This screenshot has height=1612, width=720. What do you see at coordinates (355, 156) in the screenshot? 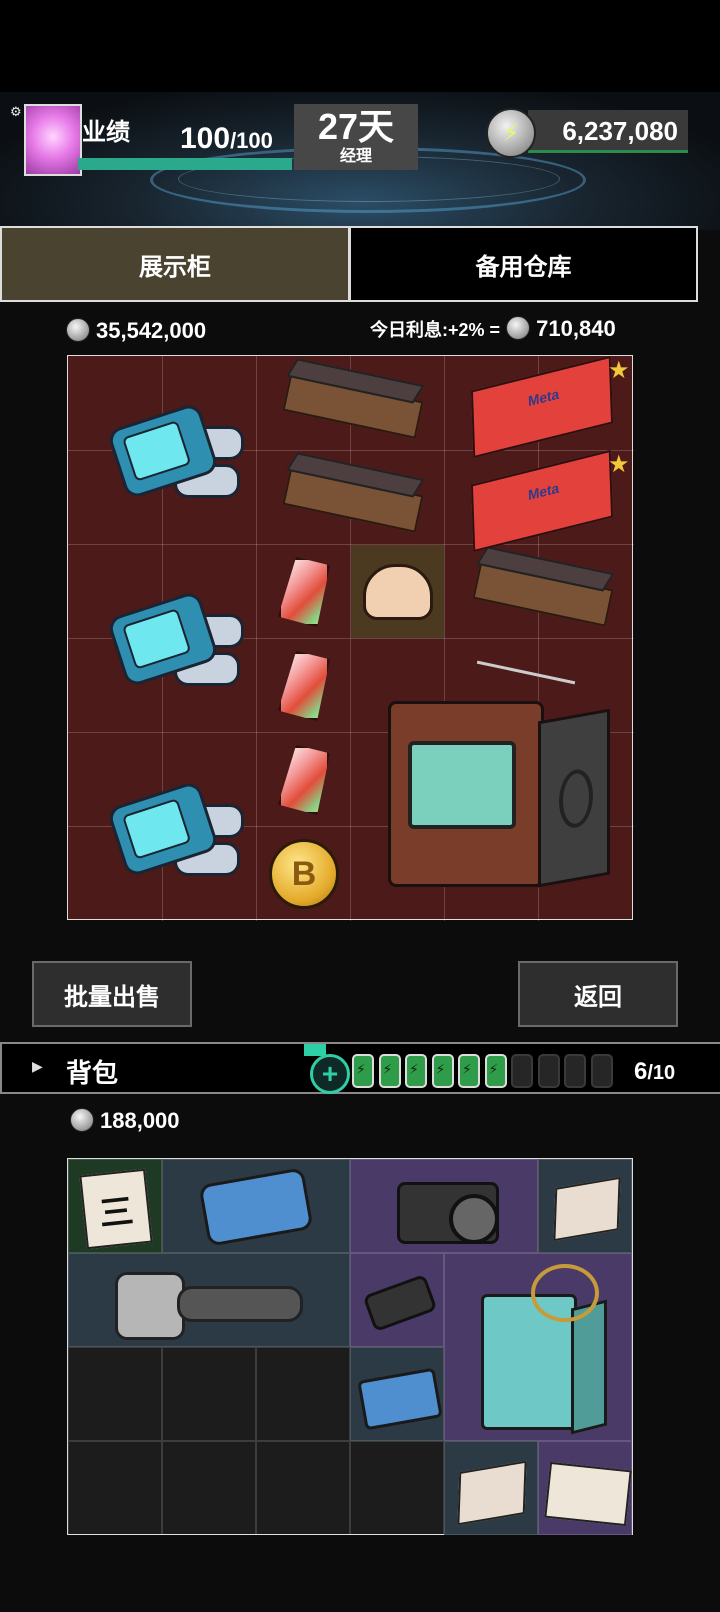
I see `player-role: 经理` at bounding box center [355, 156].